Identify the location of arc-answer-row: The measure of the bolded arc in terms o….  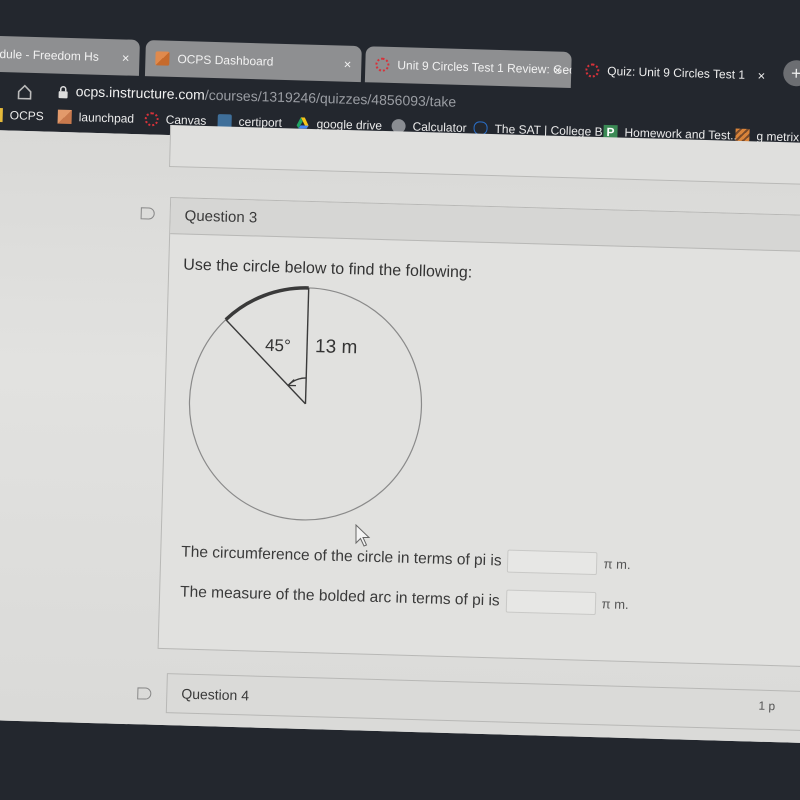
(404, 598).